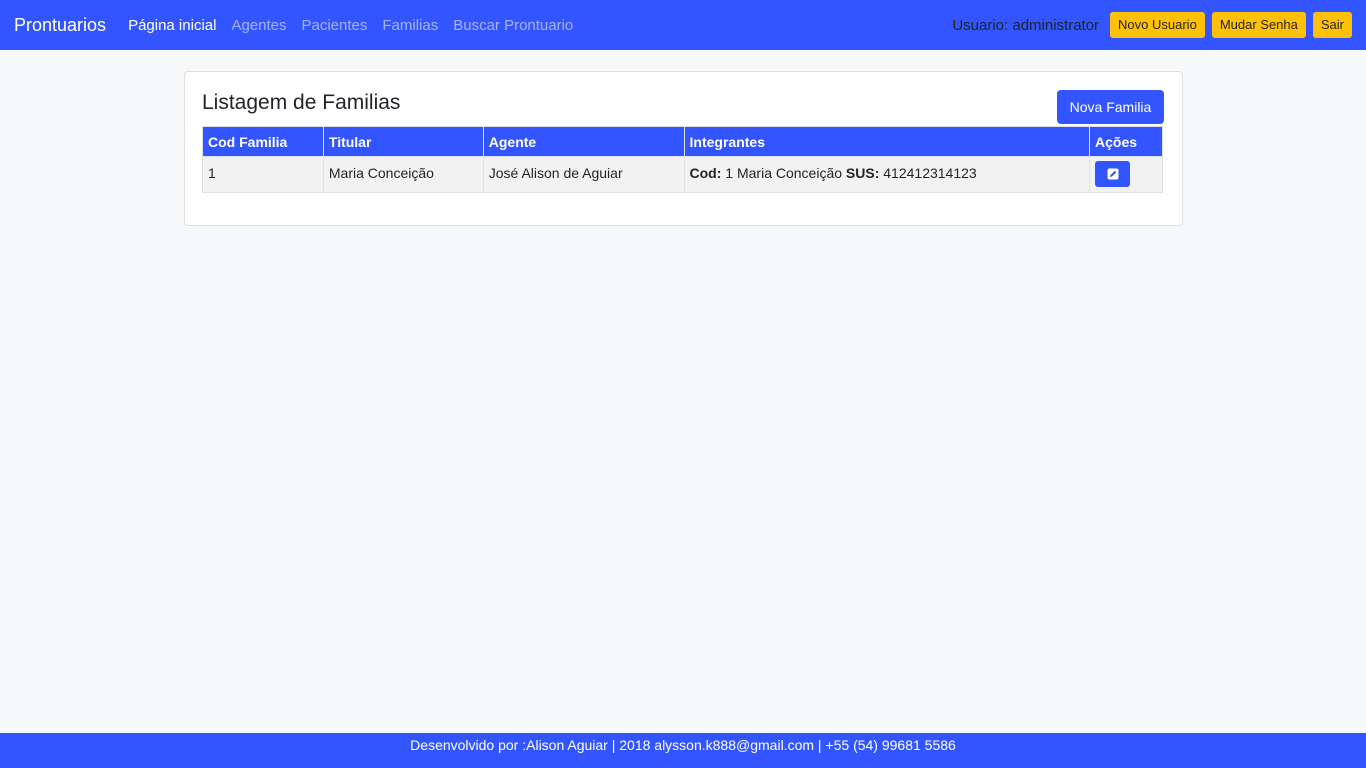  I want to click on new-user-button: Novo Usuario, so click(1157, 25).